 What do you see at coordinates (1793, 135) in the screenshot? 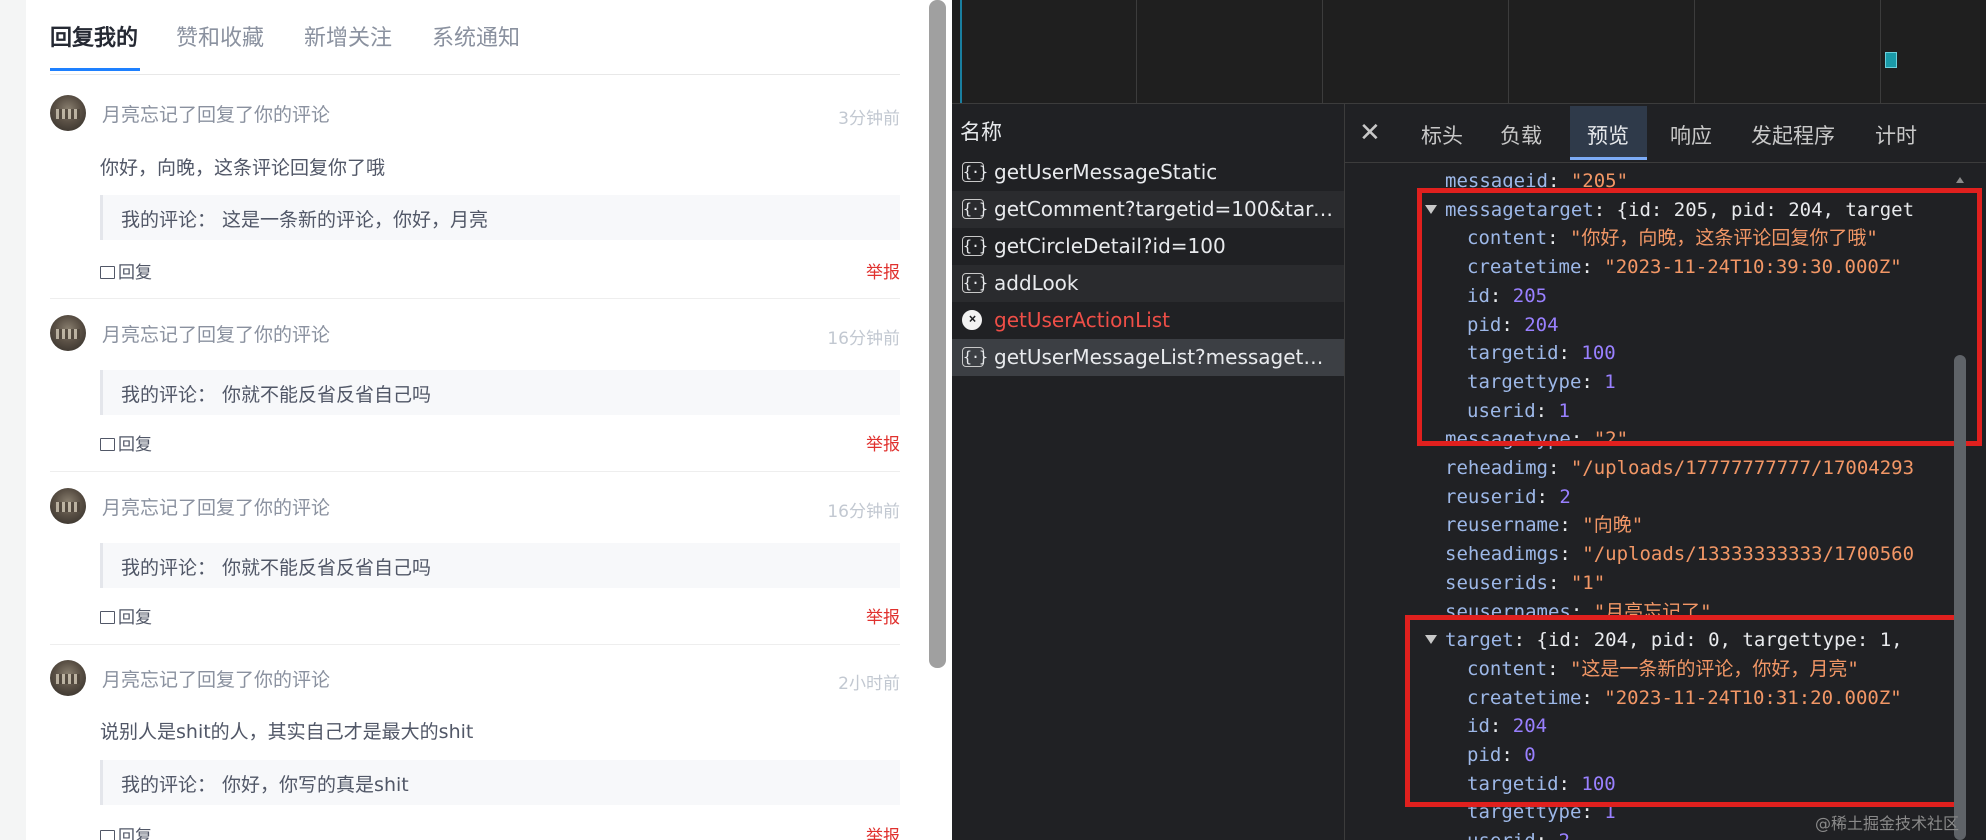
I see `tab-initiator: 发起程序` at bounding box center [1793, 135].